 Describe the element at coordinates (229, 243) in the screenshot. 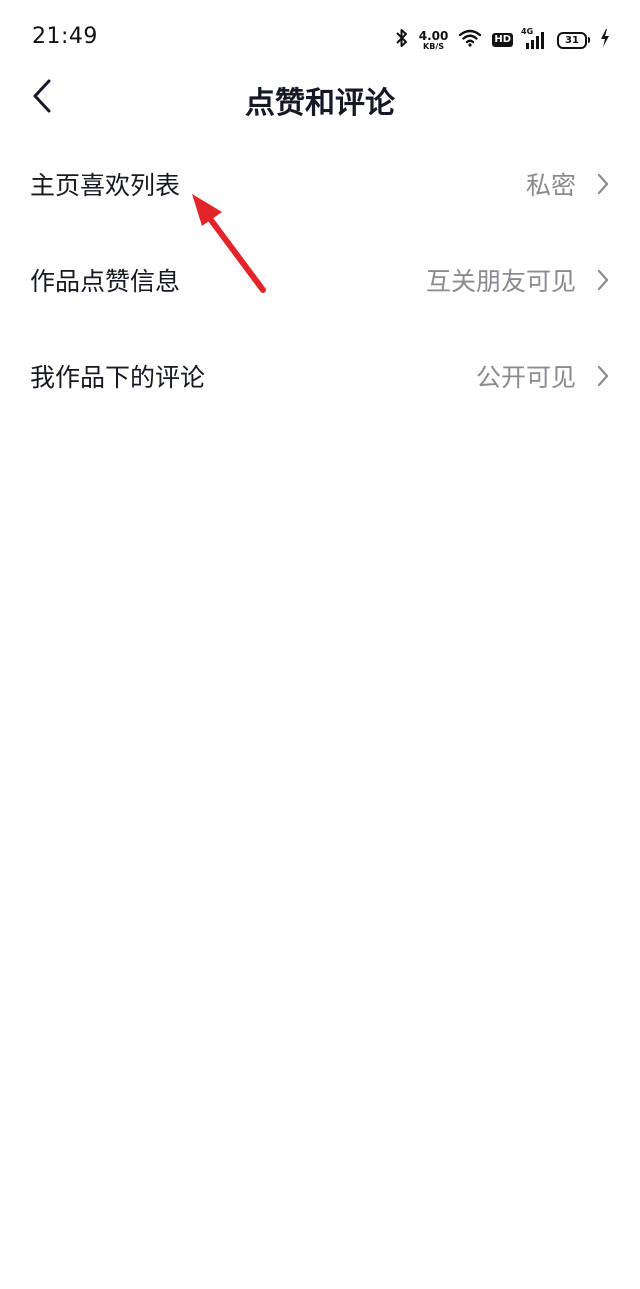

I see `annotation-arrow-icon` at that location.